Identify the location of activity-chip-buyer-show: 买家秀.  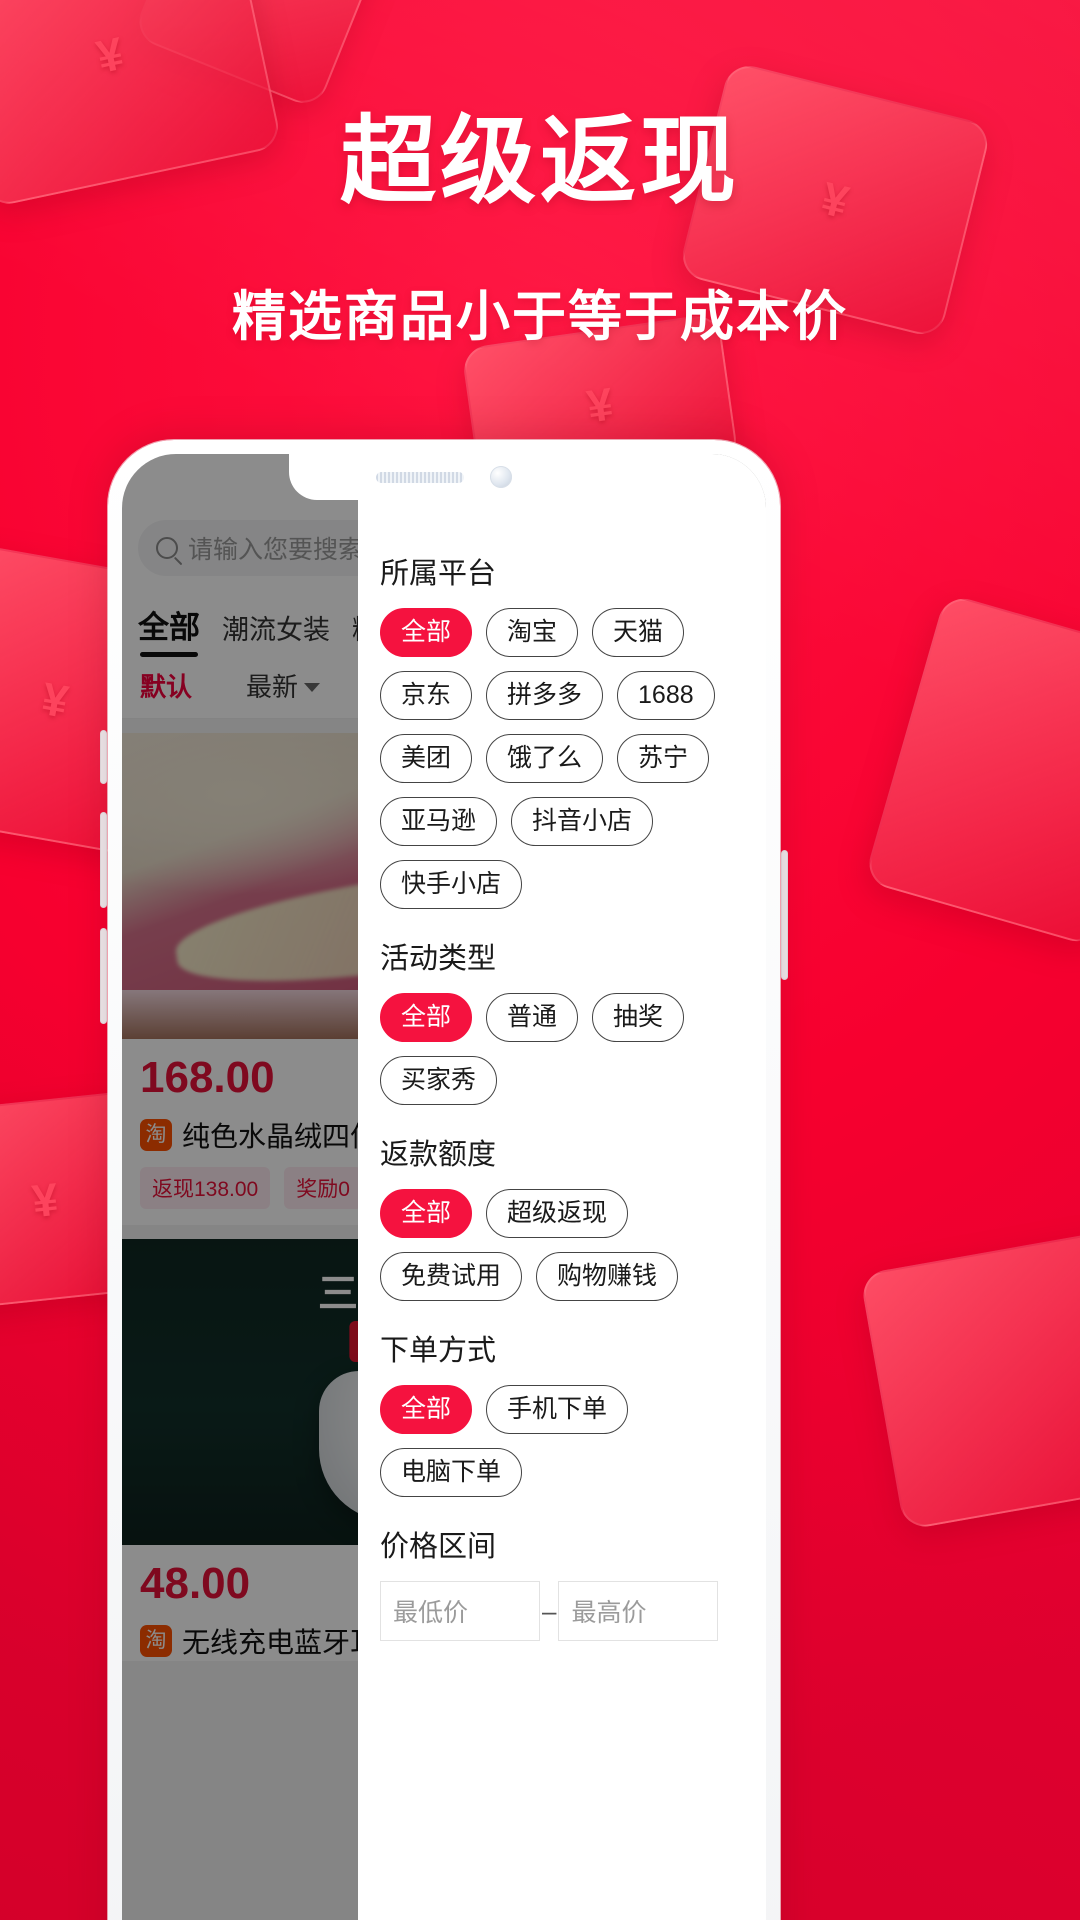
(439, 1080).